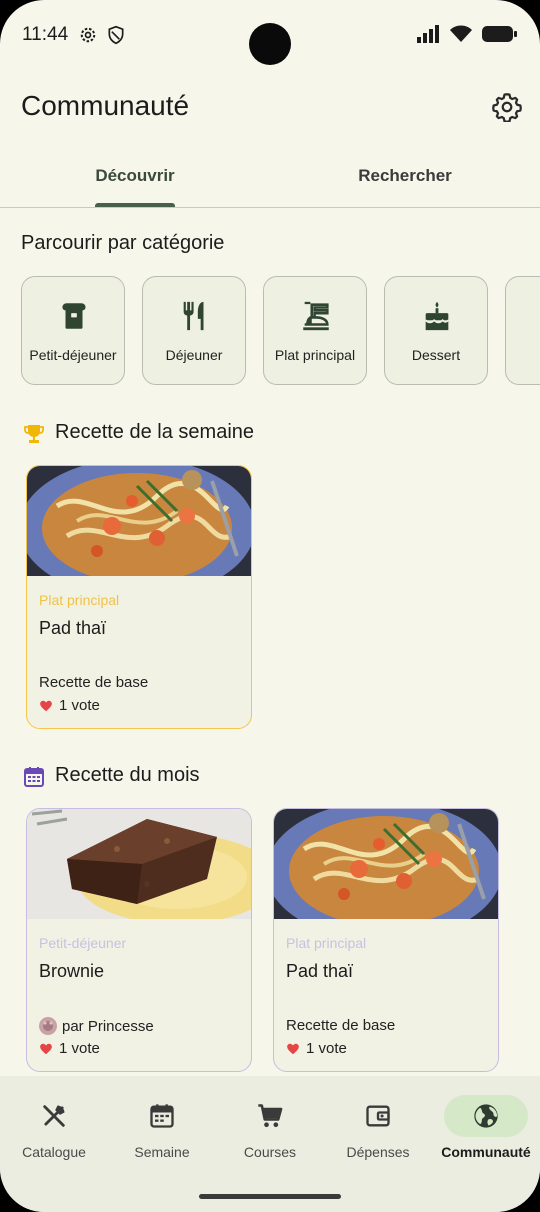  Describe the element at coordinates (194, 355) in the screenshot. I see `category-label: Déjeuner` at that location.